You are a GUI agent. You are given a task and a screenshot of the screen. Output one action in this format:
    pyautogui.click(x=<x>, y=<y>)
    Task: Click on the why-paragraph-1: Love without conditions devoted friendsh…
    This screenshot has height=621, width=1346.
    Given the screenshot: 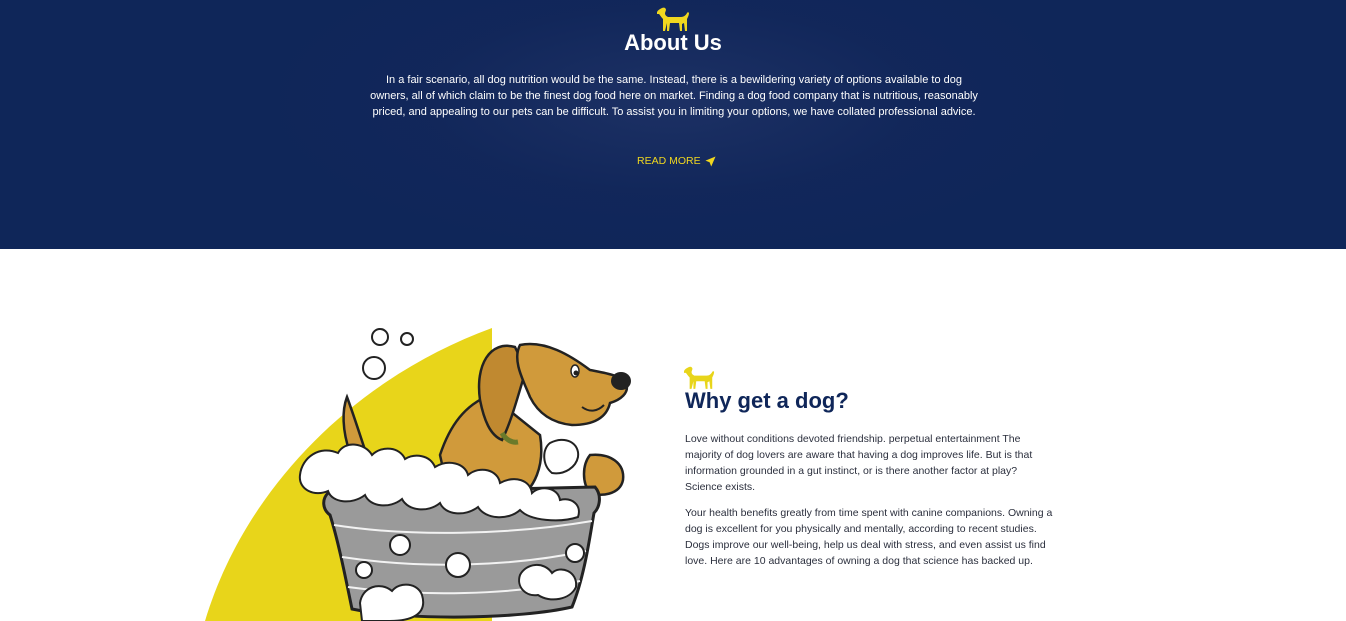 What is the action you would take?
    pyautogui.click(x=859, y=463)
    